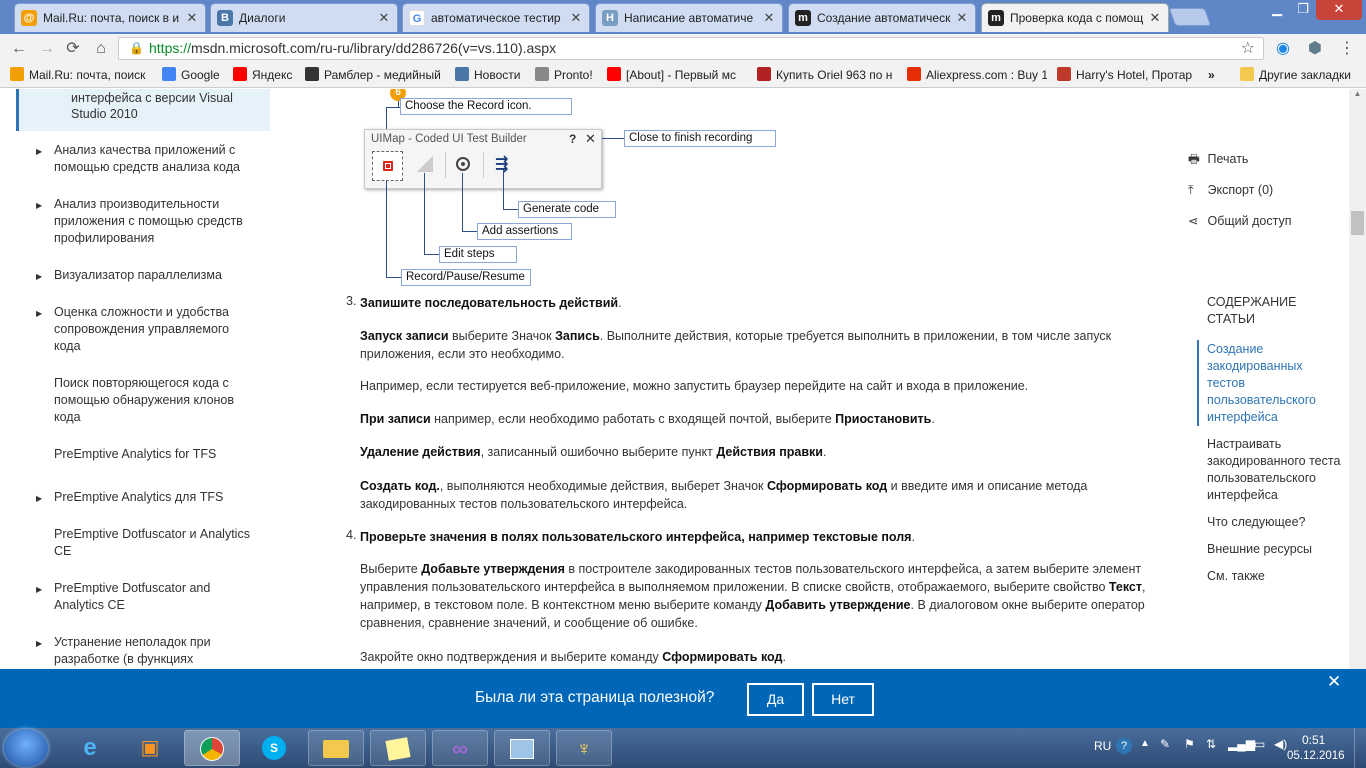 This screenshot has width=1366, height=768. I want to click on url-scheme: https://, so click(170, 48).